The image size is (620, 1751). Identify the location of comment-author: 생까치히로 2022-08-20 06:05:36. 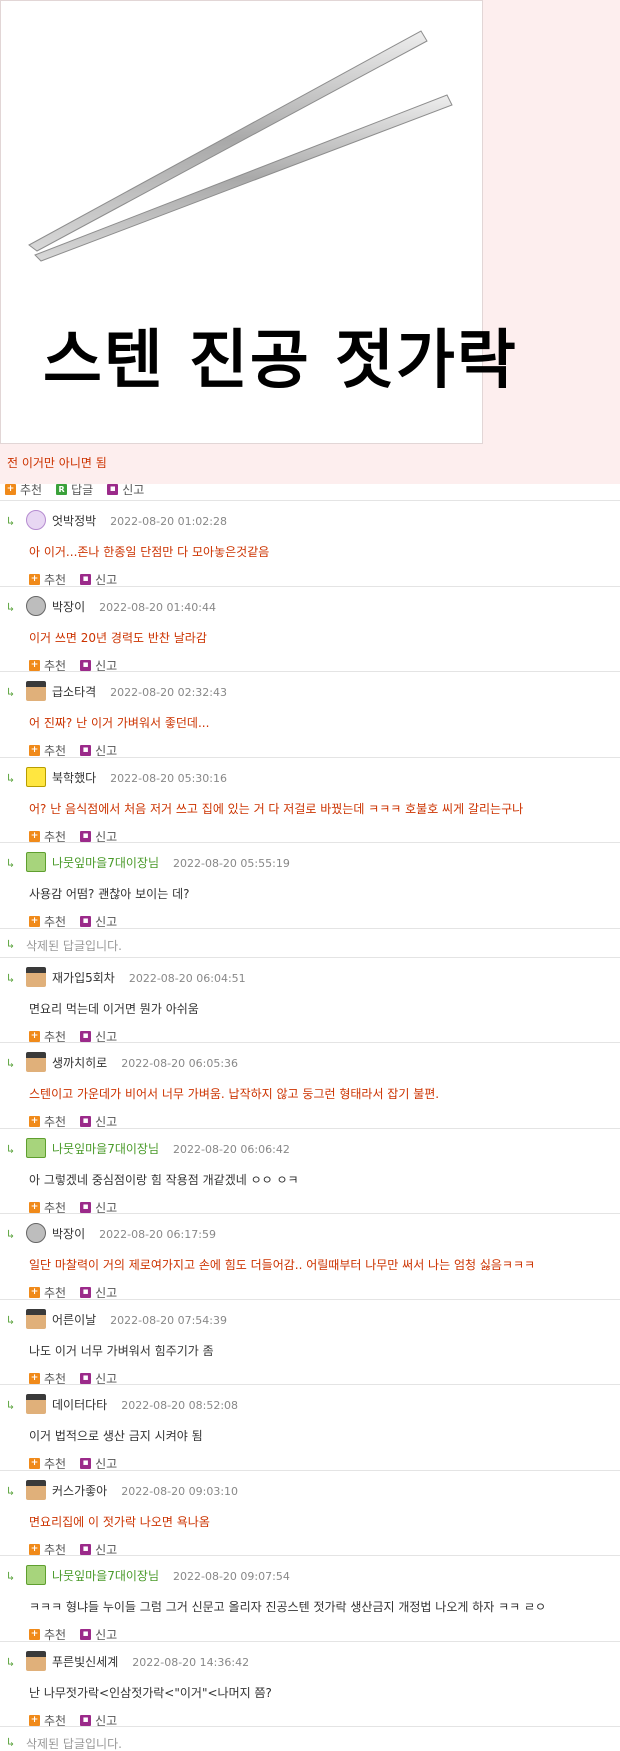
(145, 1062).